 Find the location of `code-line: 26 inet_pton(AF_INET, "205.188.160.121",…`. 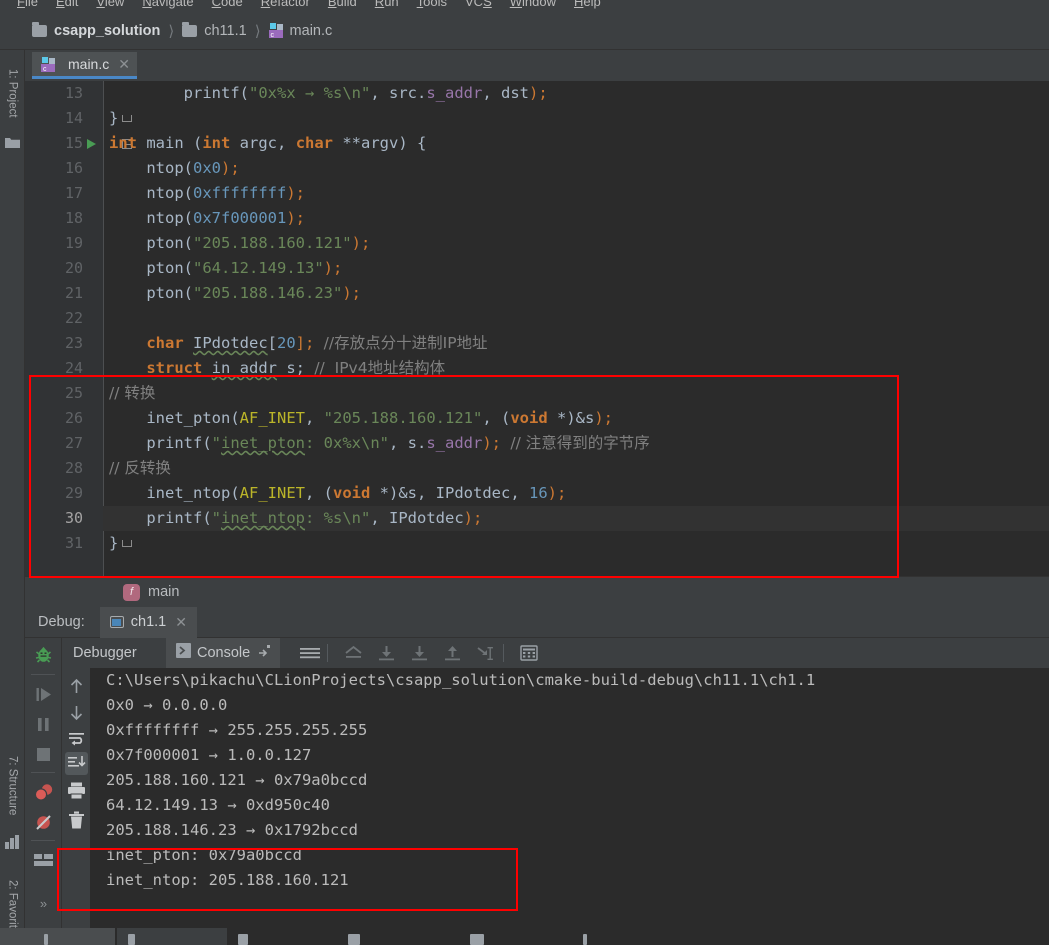

code-line: 26 inet_pton(AF_INET, "205.188.160.121",… is located at coordinates (537, 418).